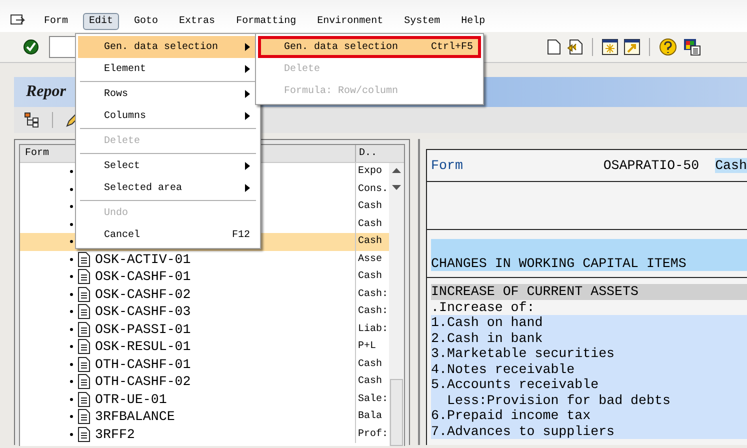  I want to click on screen-title: Repor, so click(45, 91).